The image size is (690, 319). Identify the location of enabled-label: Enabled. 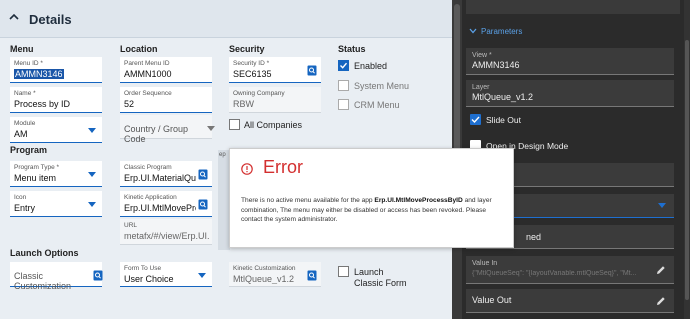
(371, 66).